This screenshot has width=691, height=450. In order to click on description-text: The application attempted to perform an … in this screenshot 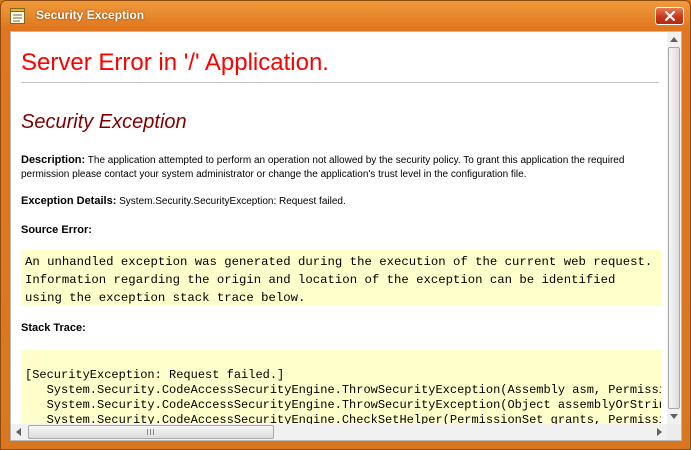, I will do `click(323, 167)`.